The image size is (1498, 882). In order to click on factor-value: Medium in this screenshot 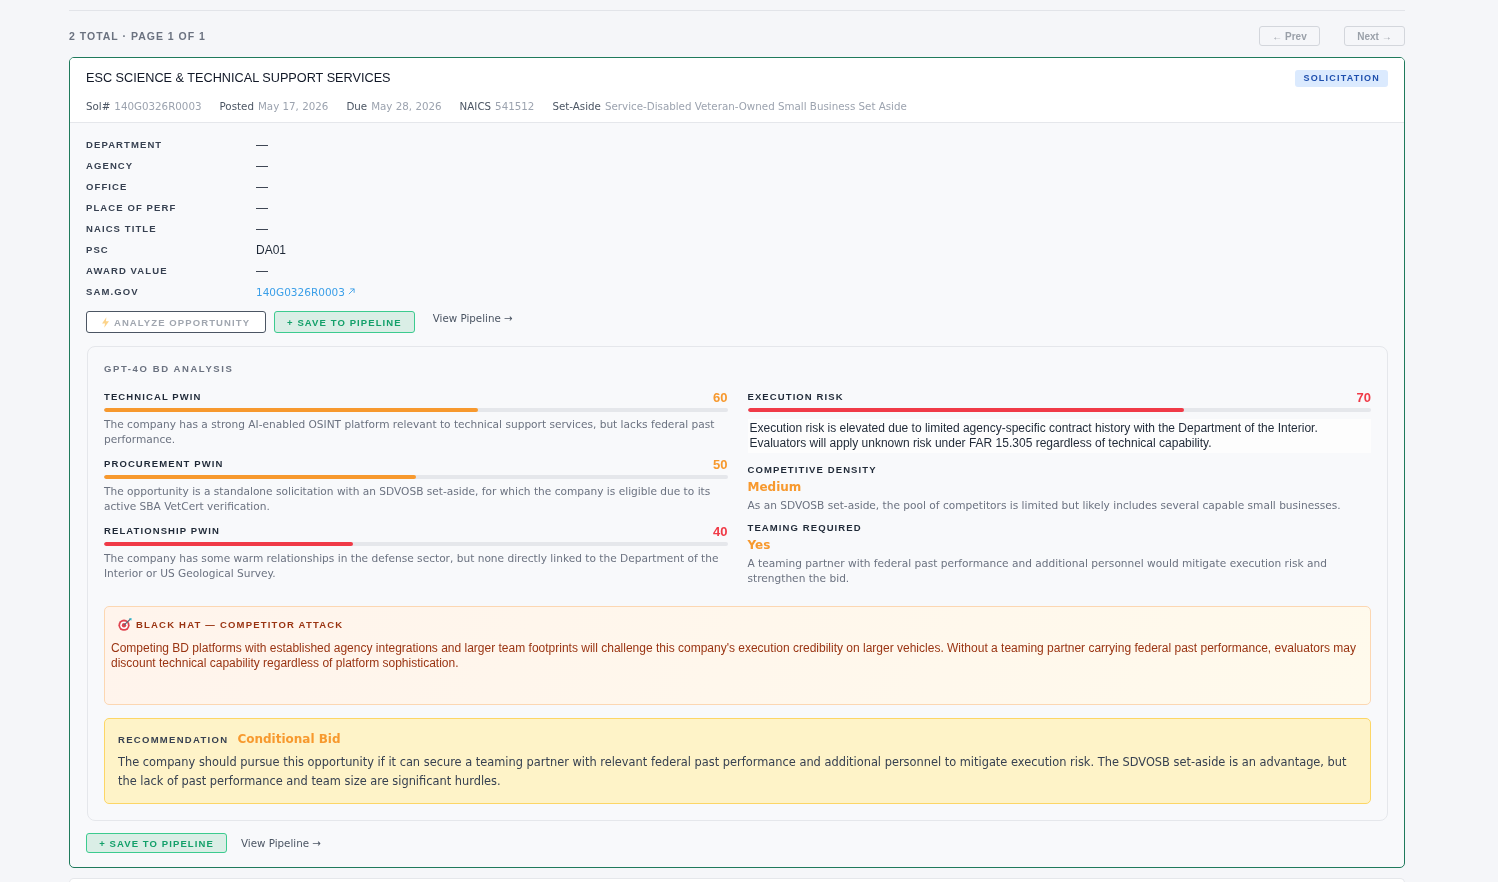, I will do `click(775, 487)`.